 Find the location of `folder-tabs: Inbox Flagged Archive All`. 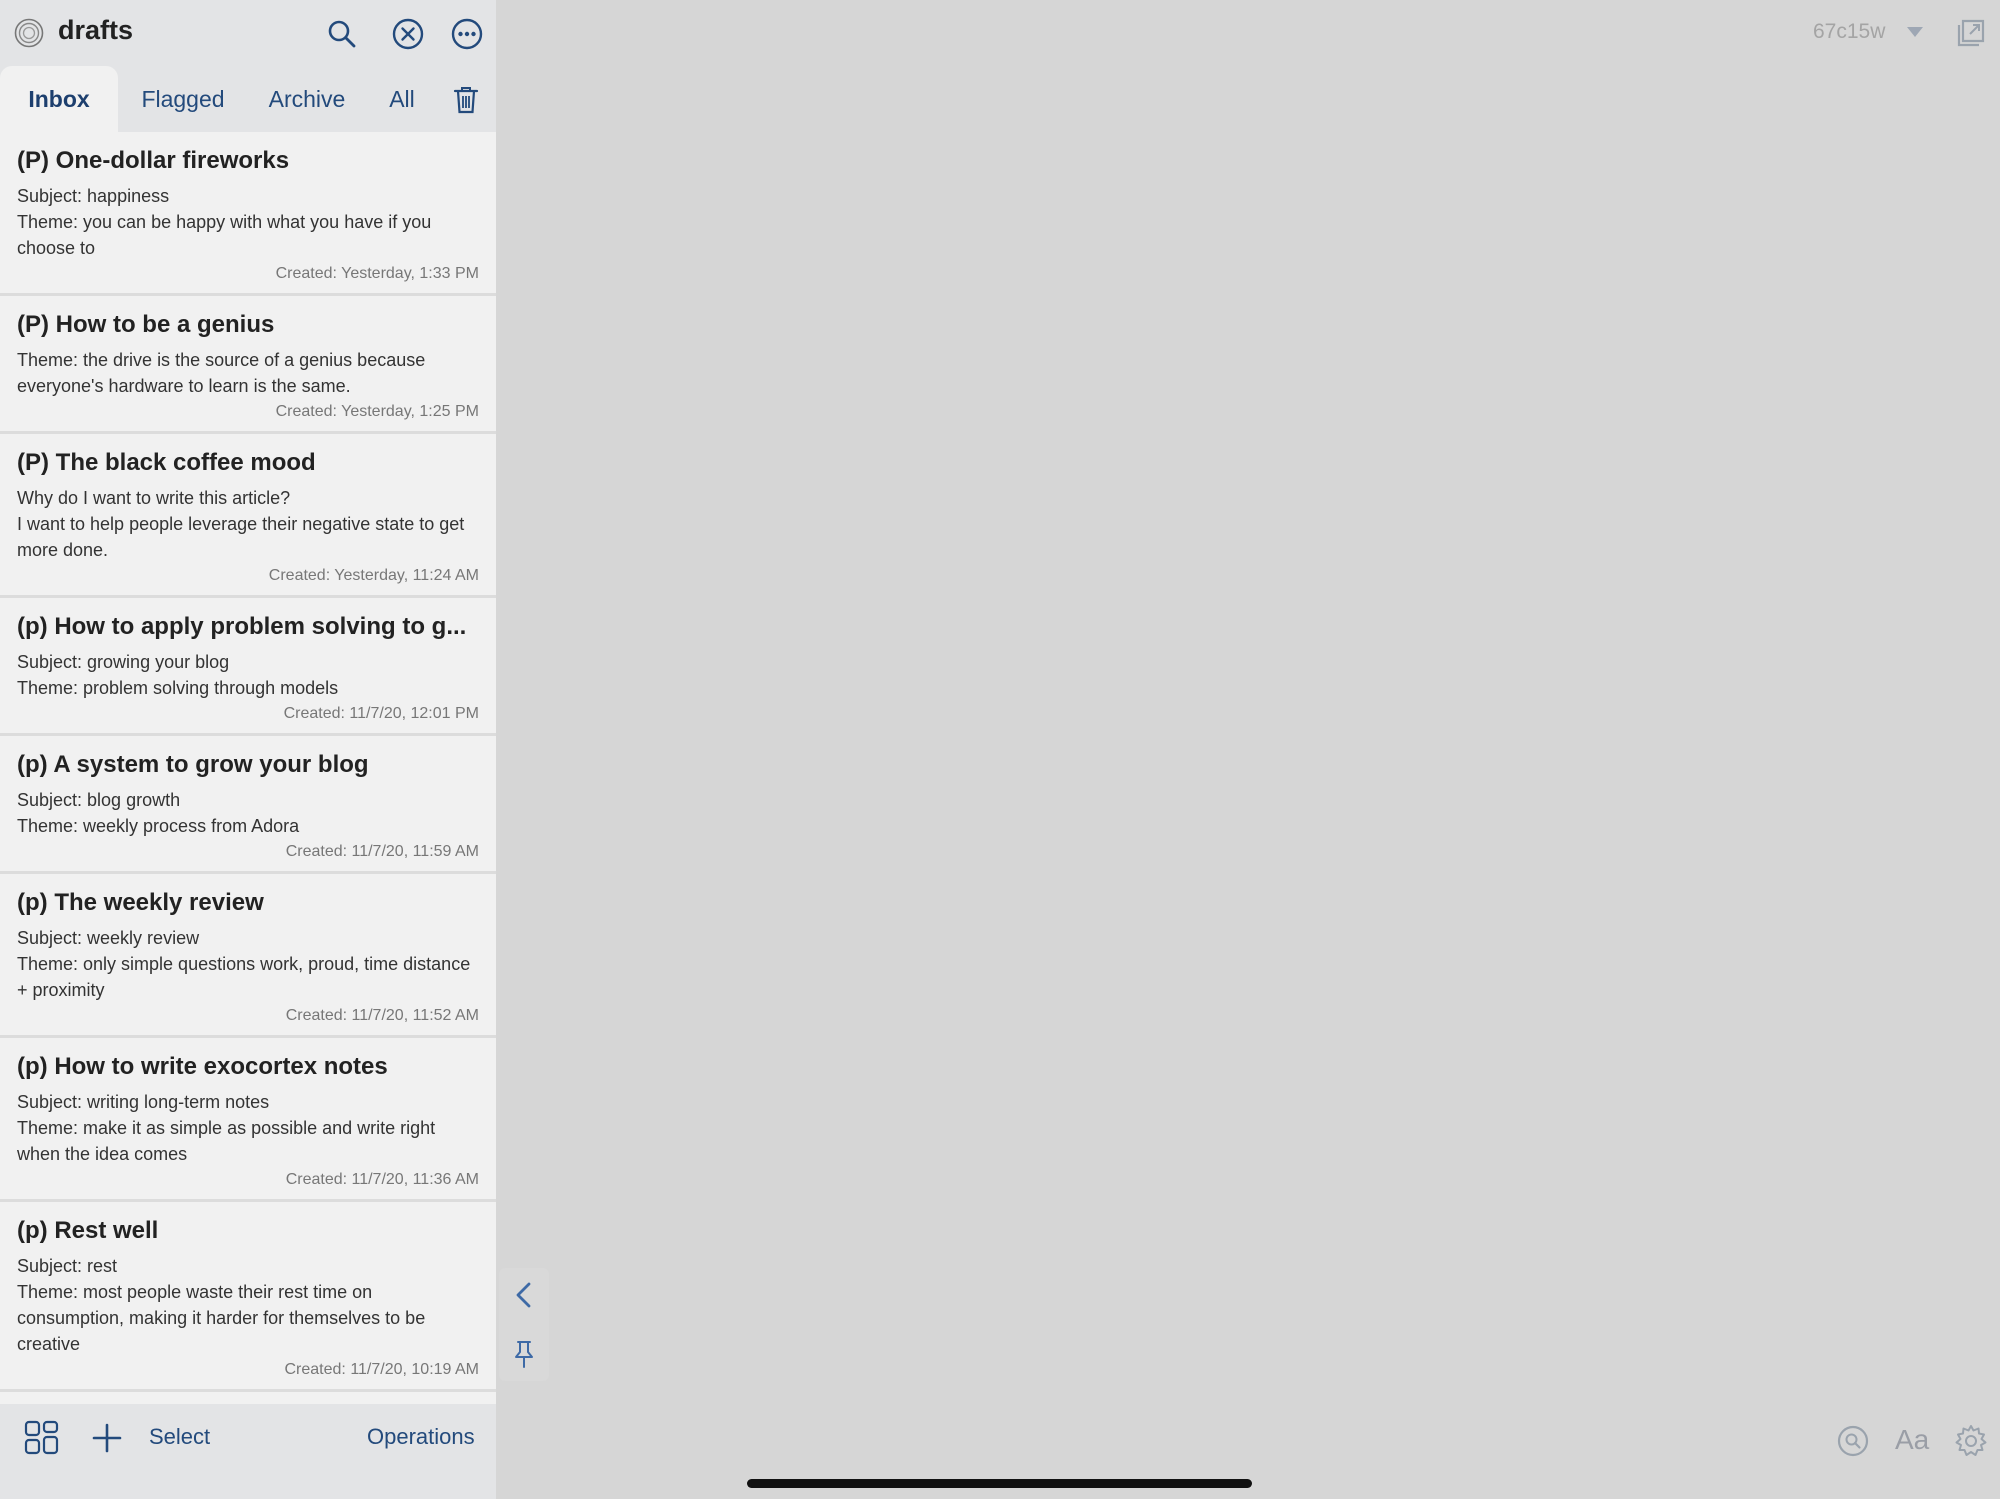

folder-tabs: Inbox Flagged Archive All is located at coordinates (248, 99).